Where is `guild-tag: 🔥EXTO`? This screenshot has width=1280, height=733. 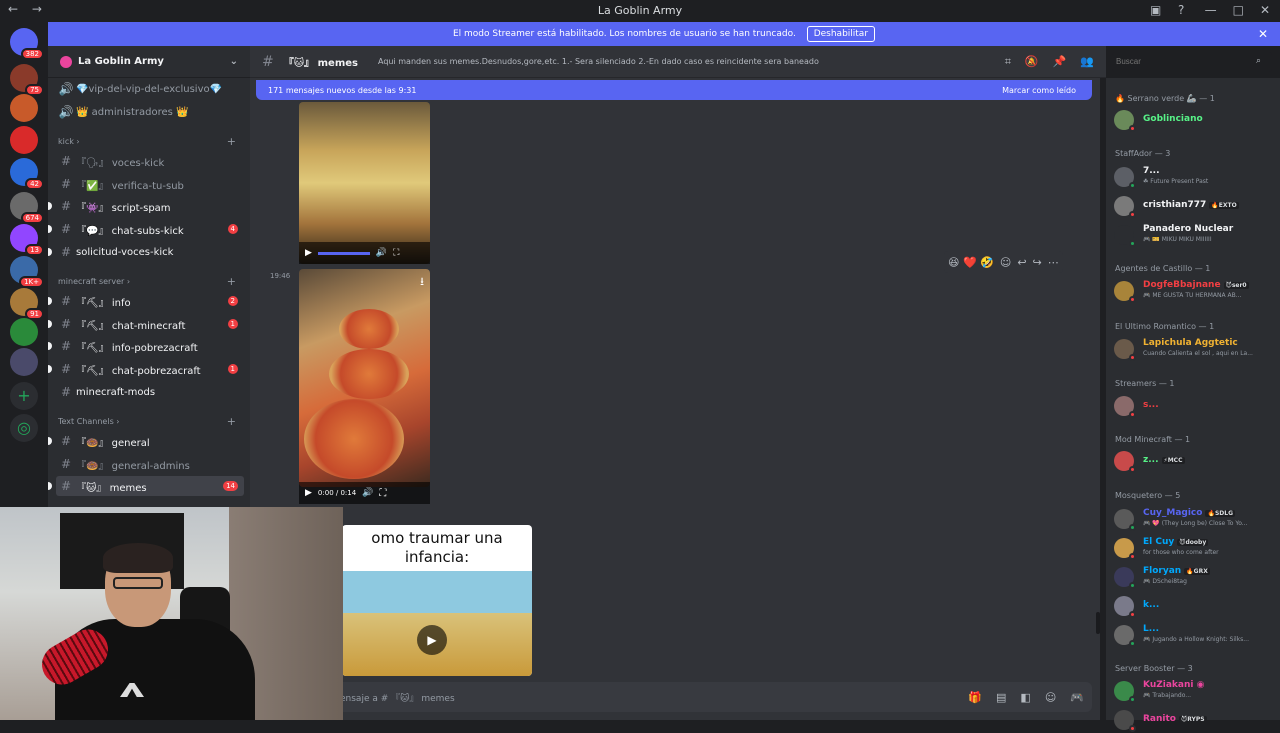
guild-tag: 🔥EXTO is located at coordinates (1224, 205).